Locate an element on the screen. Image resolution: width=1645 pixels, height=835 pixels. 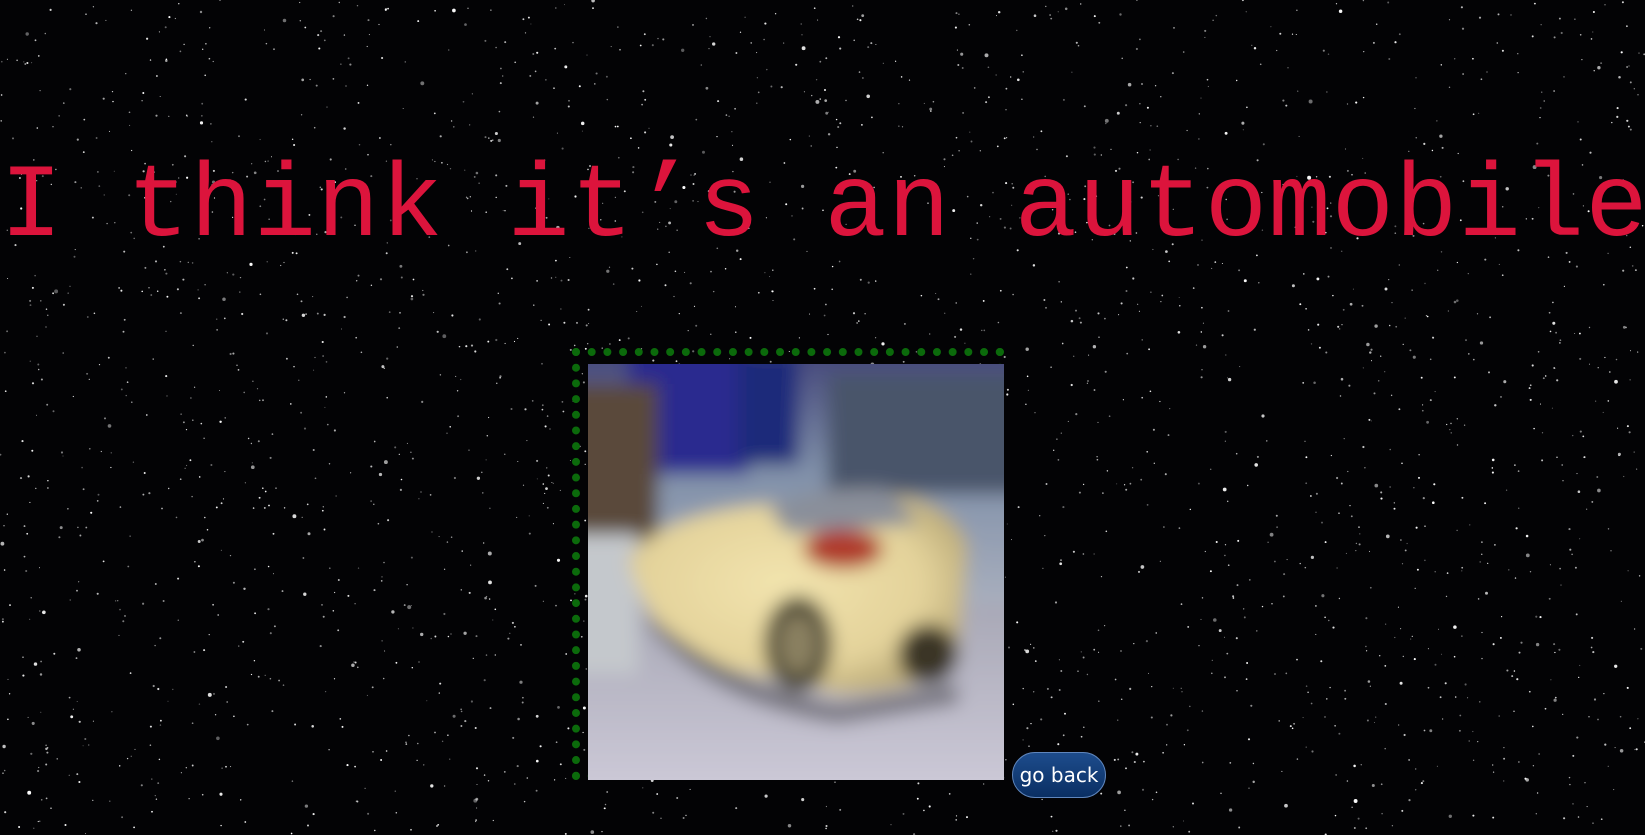
classified-image is located at coordinates (796, 572).